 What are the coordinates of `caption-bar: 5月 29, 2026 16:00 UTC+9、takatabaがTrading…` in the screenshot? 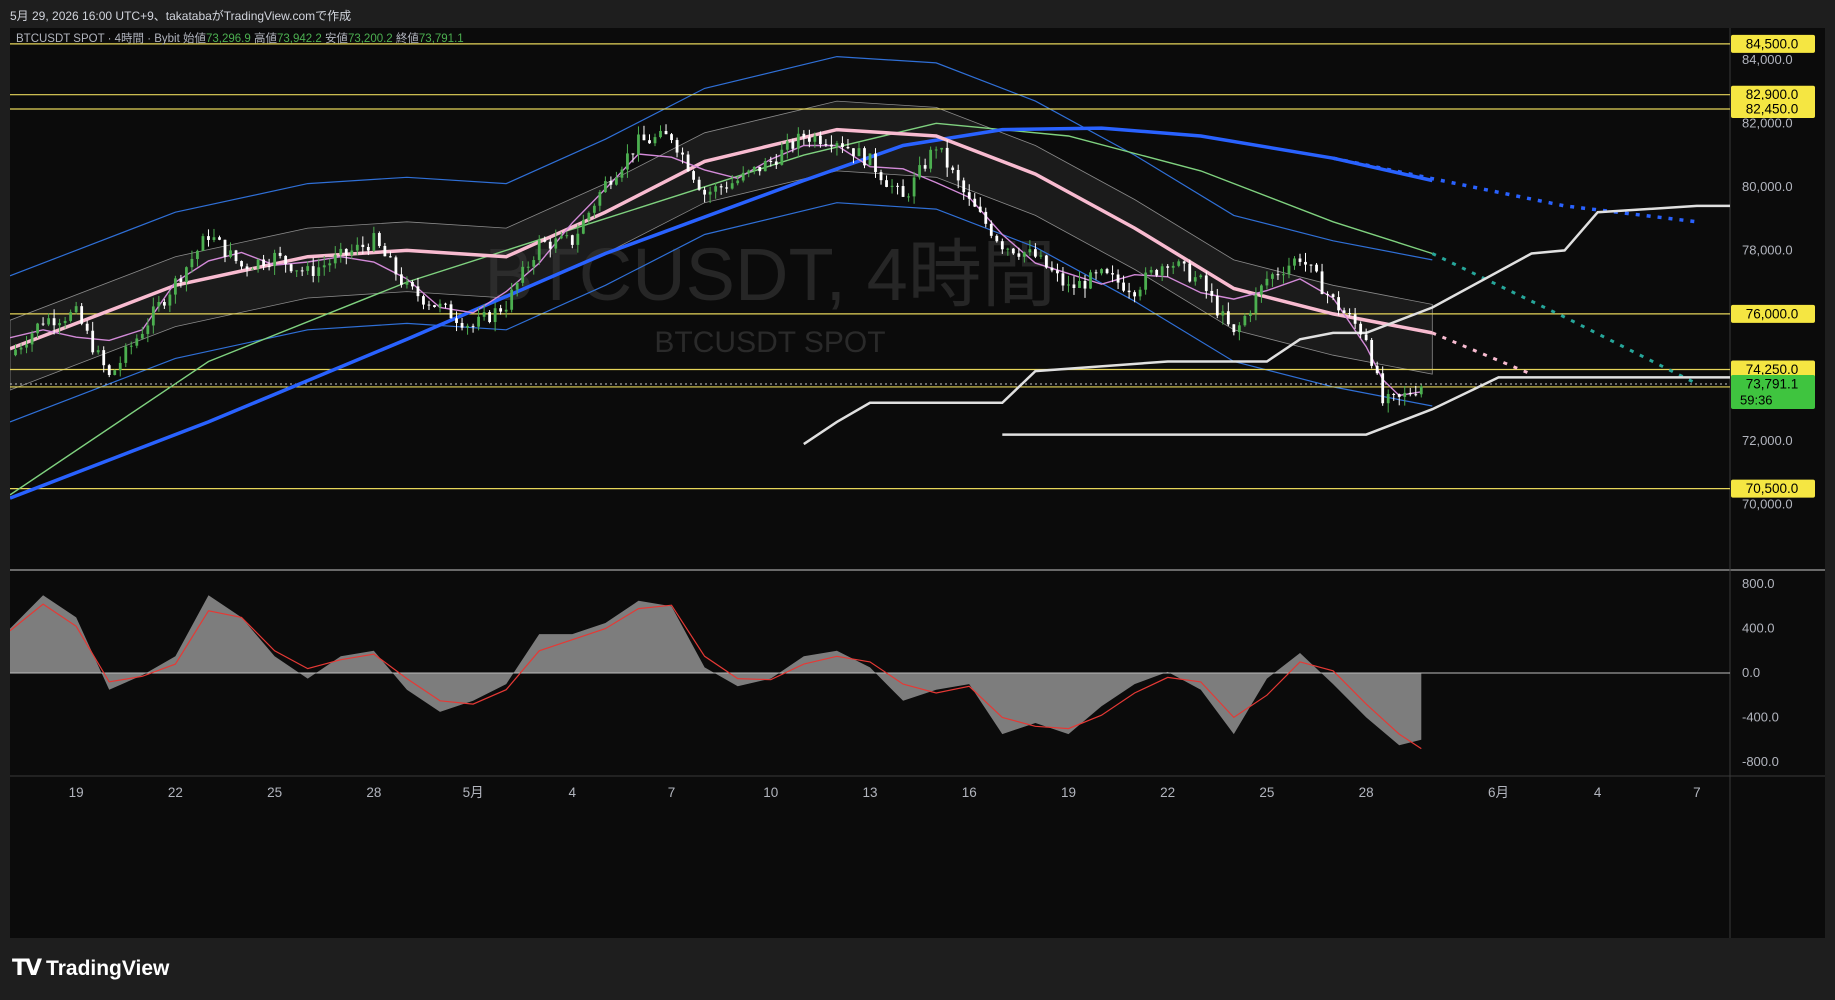 It's located at (917, 14).